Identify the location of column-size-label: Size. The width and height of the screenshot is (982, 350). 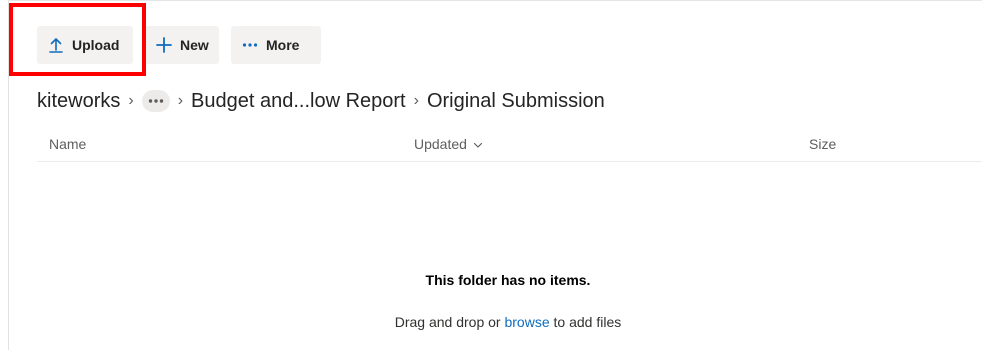
(823, 144).